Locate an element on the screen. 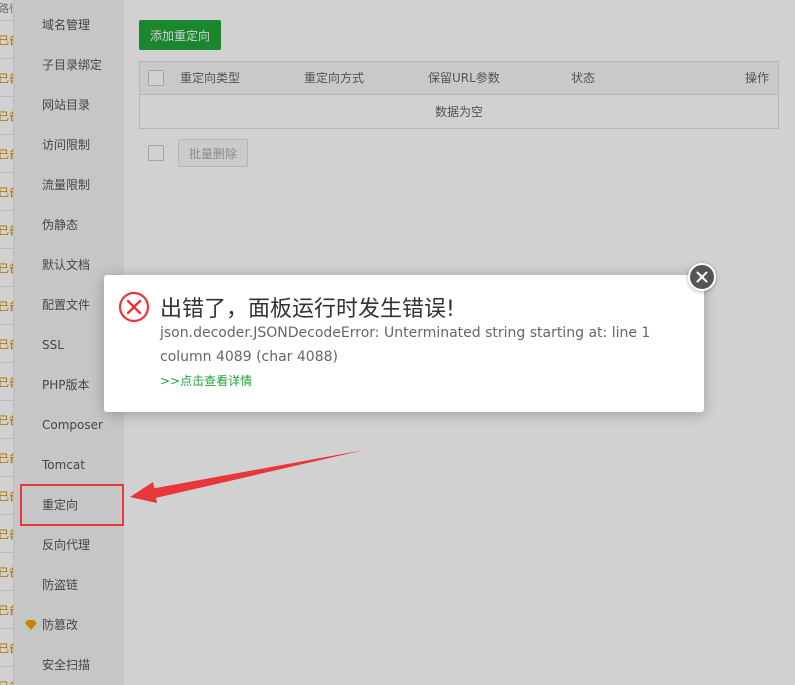  view-details-link: >>点击查看详情 is located at coordinates (206, 380).